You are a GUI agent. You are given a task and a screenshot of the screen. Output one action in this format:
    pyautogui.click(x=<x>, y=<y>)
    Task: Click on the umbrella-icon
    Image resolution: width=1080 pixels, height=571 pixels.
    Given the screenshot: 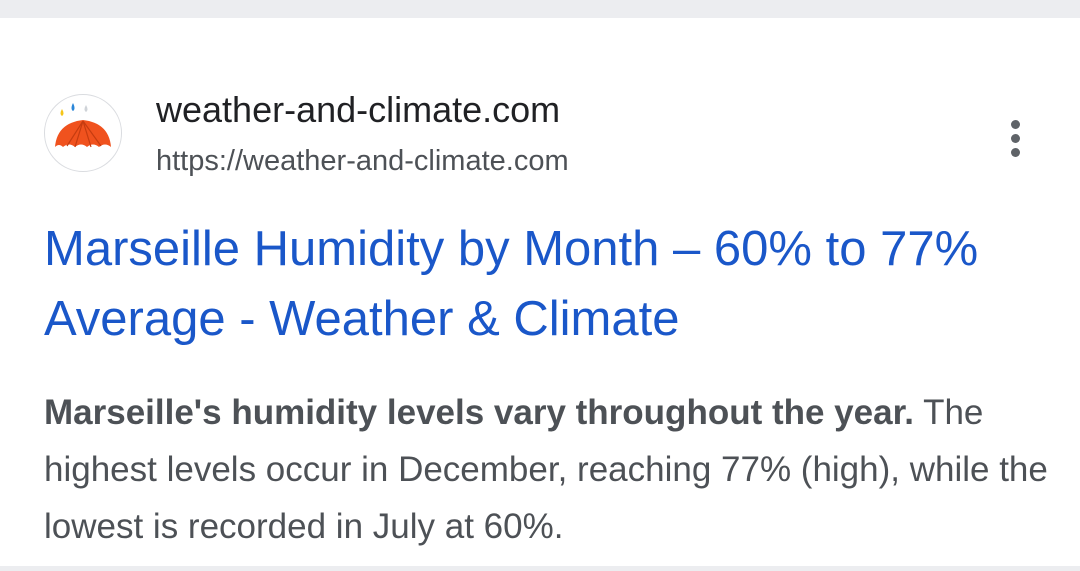 What is the action you would take?
    pyautogui.click(x=83, y=133)
    